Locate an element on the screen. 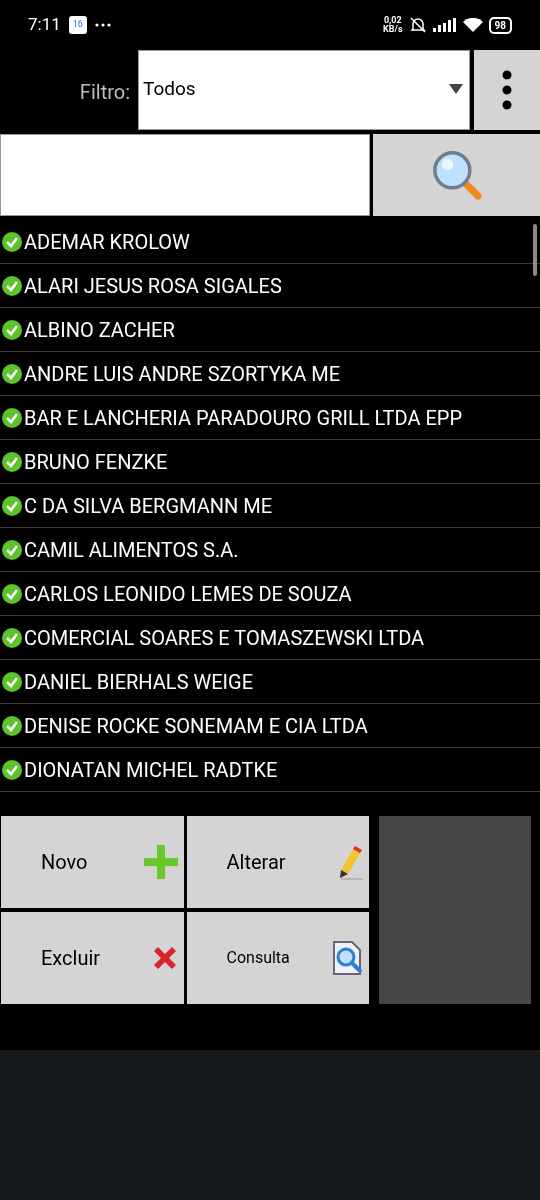 Image resolution: width=540 pixels, height=1200 pixels. list-item: DIONATAN MICHEL RADTKE is located at coordinates (270, 770).